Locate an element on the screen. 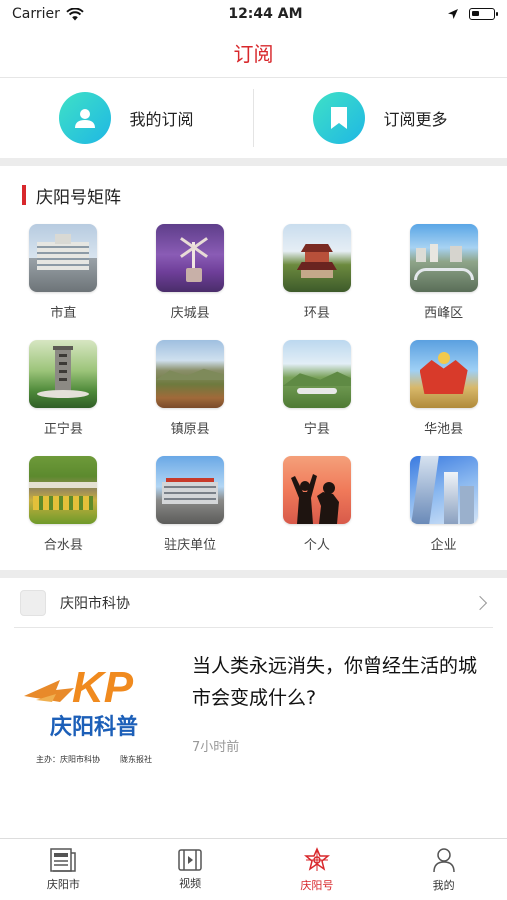  status-bar: Carrier 12:44 AM is located at coordinates (253, 14).